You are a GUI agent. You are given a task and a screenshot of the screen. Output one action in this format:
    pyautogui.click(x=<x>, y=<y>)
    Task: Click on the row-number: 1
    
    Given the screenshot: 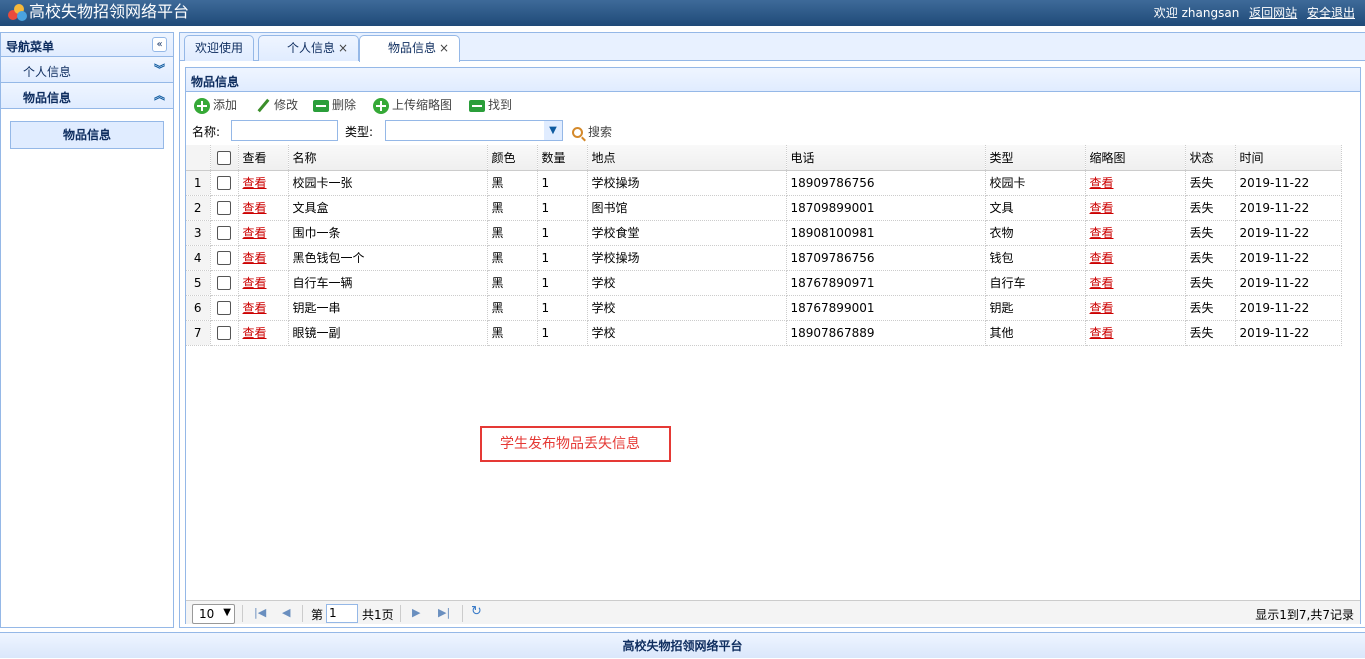 What is the action you would take?
    pyautogui.click(x=198, y=183)
    